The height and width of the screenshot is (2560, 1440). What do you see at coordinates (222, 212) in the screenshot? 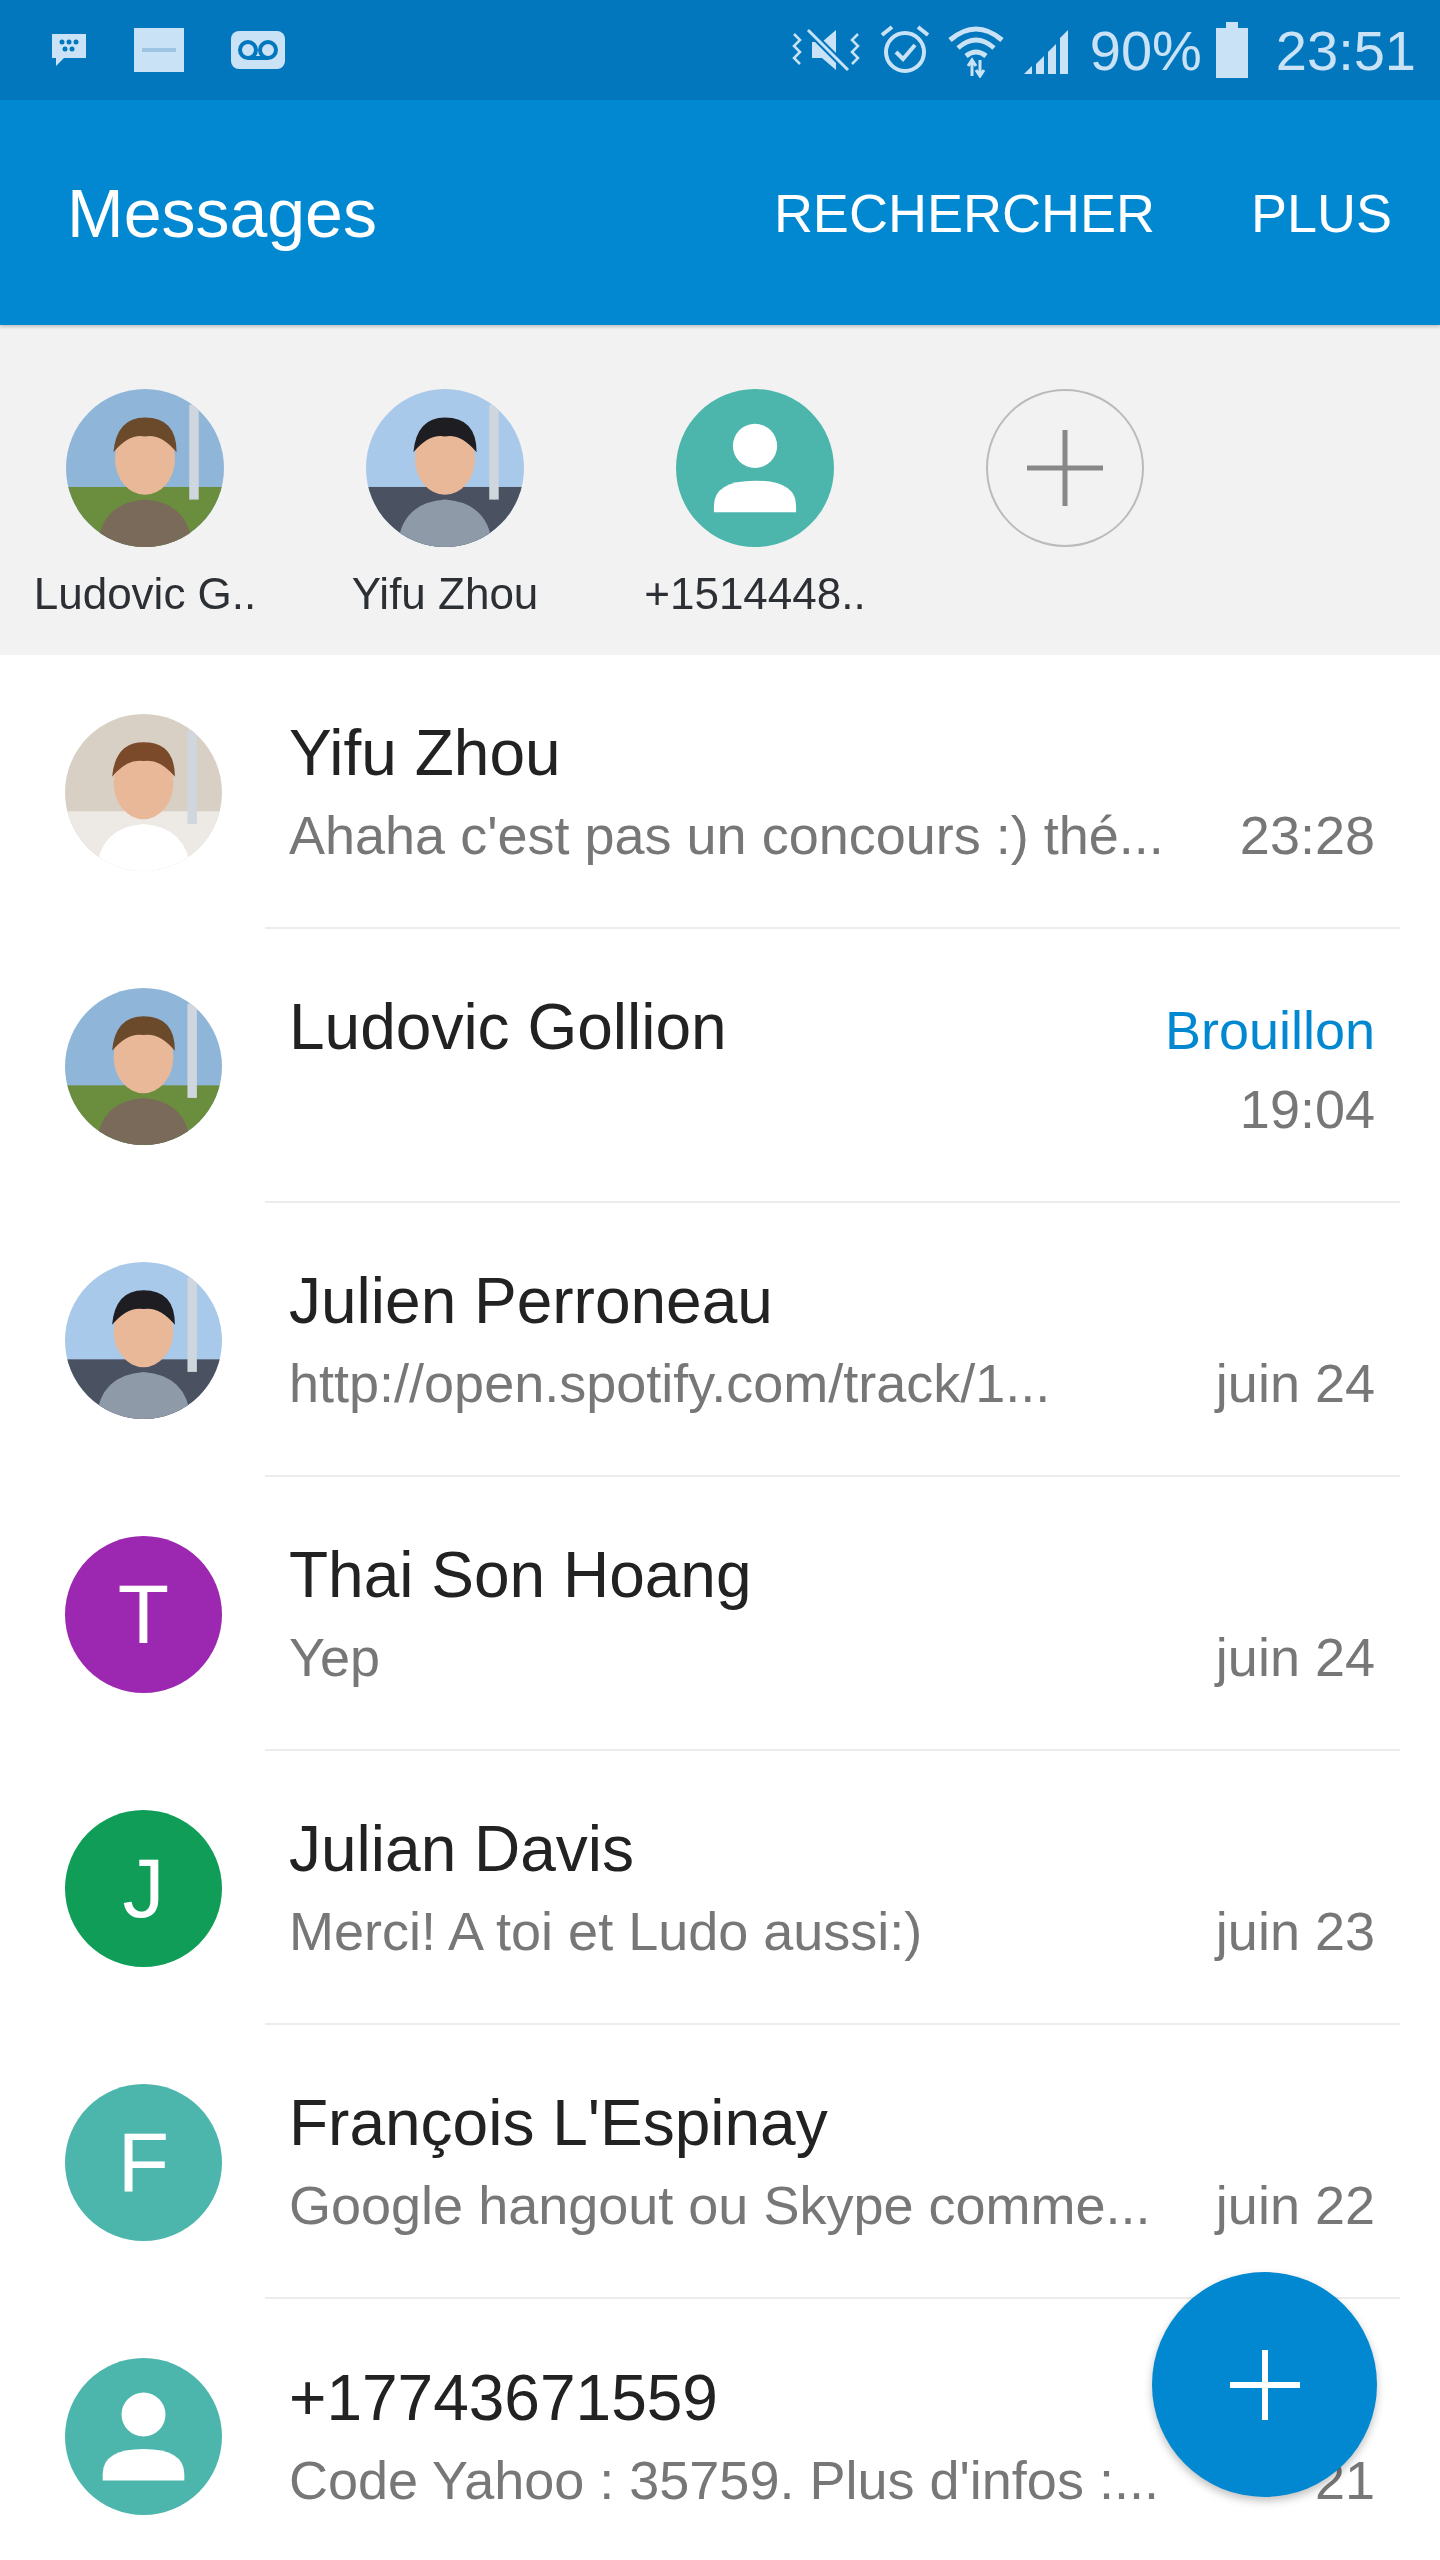
I see `screen-title: Messages` at bounding box center [222, 212].